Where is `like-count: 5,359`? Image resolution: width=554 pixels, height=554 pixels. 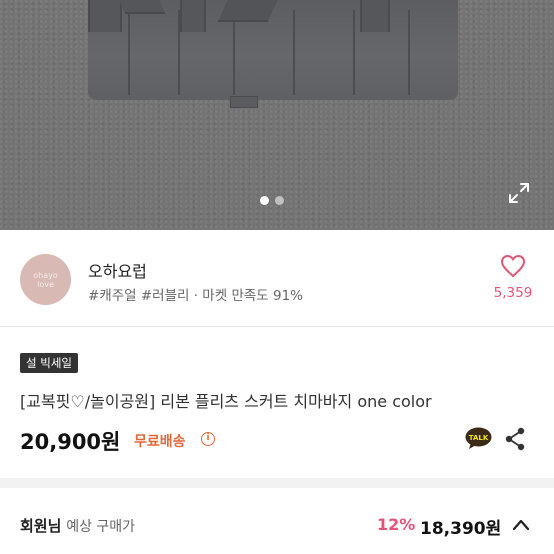 like-count: 5,359 is located at coordinates (513, 293).